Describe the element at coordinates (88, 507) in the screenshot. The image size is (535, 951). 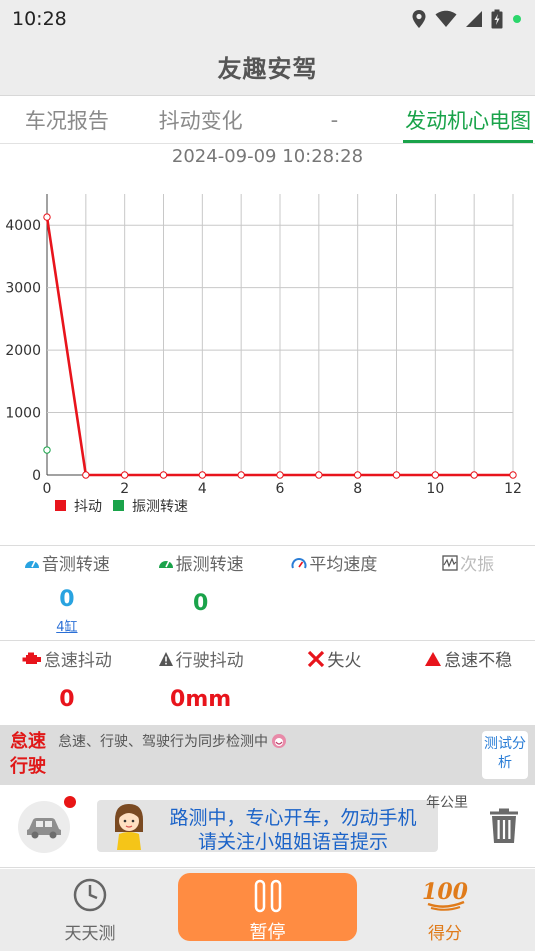
I see `legend-label: 抖动` at that location.